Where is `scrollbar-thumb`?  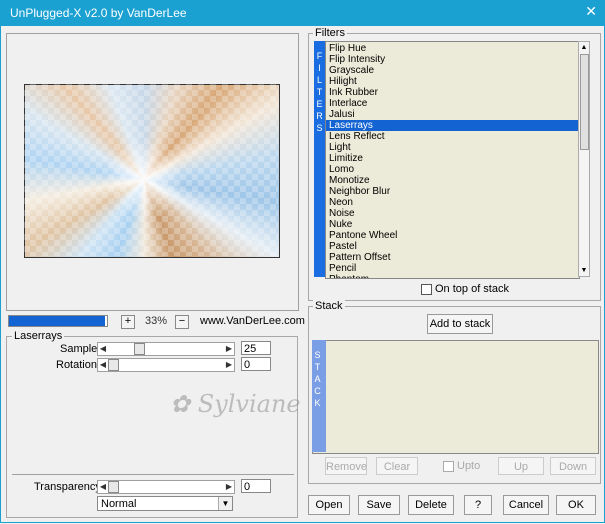 scrollbar-thumb is located at coordinates (584, 102).